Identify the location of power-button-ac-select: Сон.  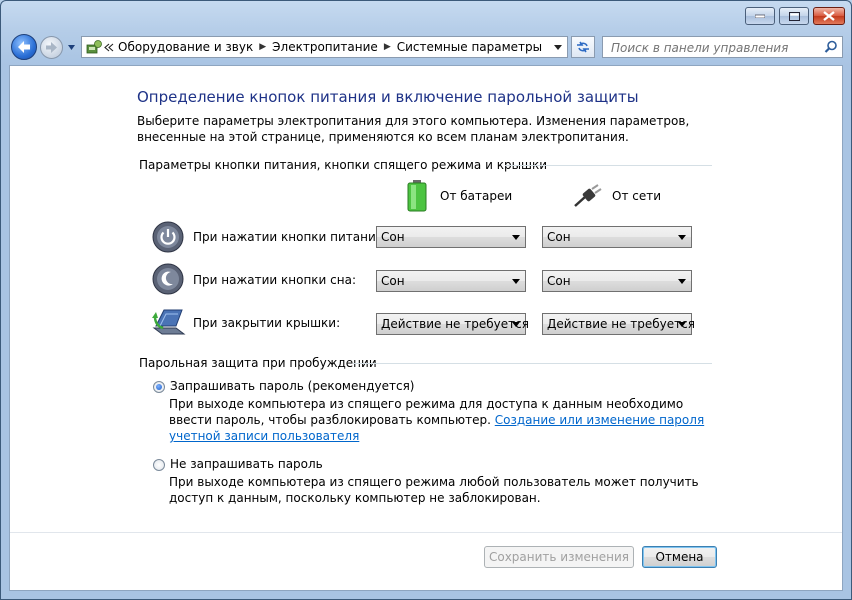
(617, 237).